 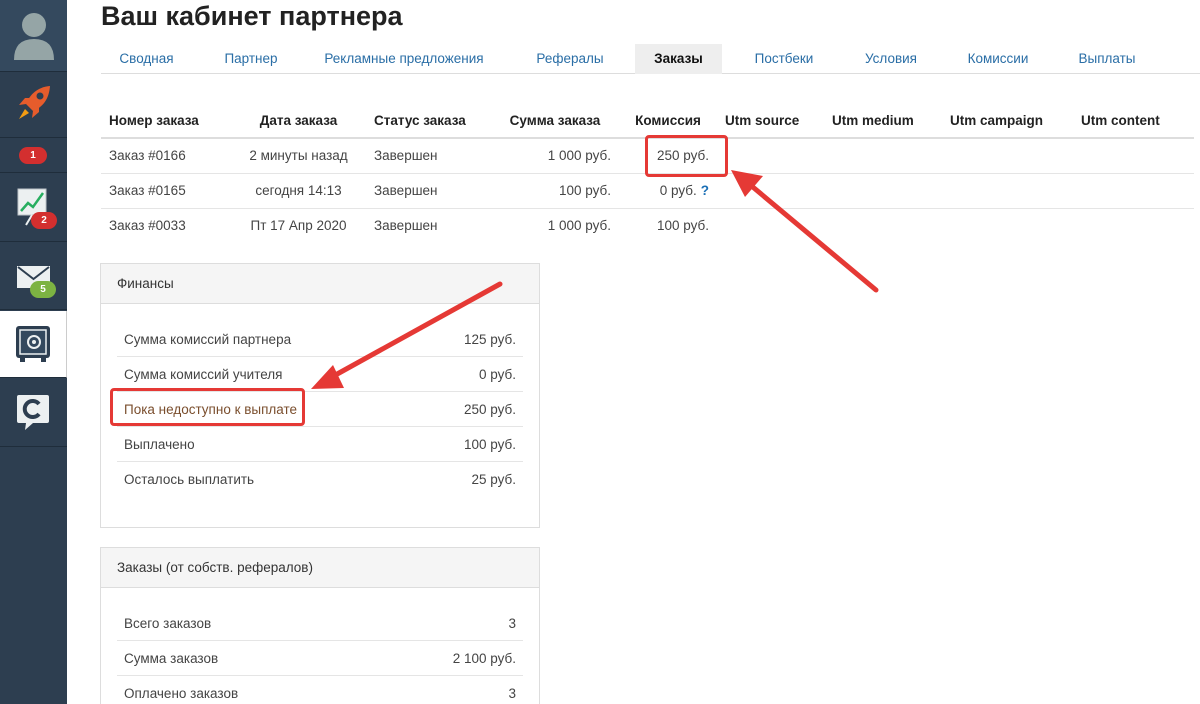 I want to click on arrow-to-unavailable-payout, so click(x=407, y=335).